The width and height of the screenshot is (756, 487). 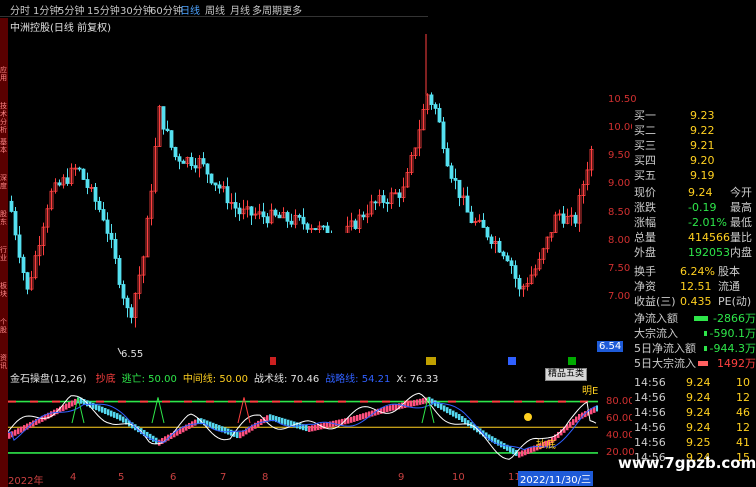 I want to click on indicator-tick: 40.00, so click(x=620, y=435).